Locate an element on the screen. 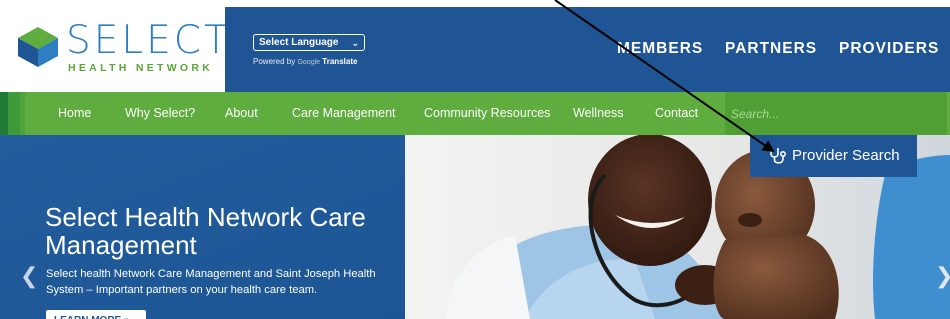 The width and height of the screenshot is (950, 319). powered-by-label: Powered by is located at coordinates (274, 61).